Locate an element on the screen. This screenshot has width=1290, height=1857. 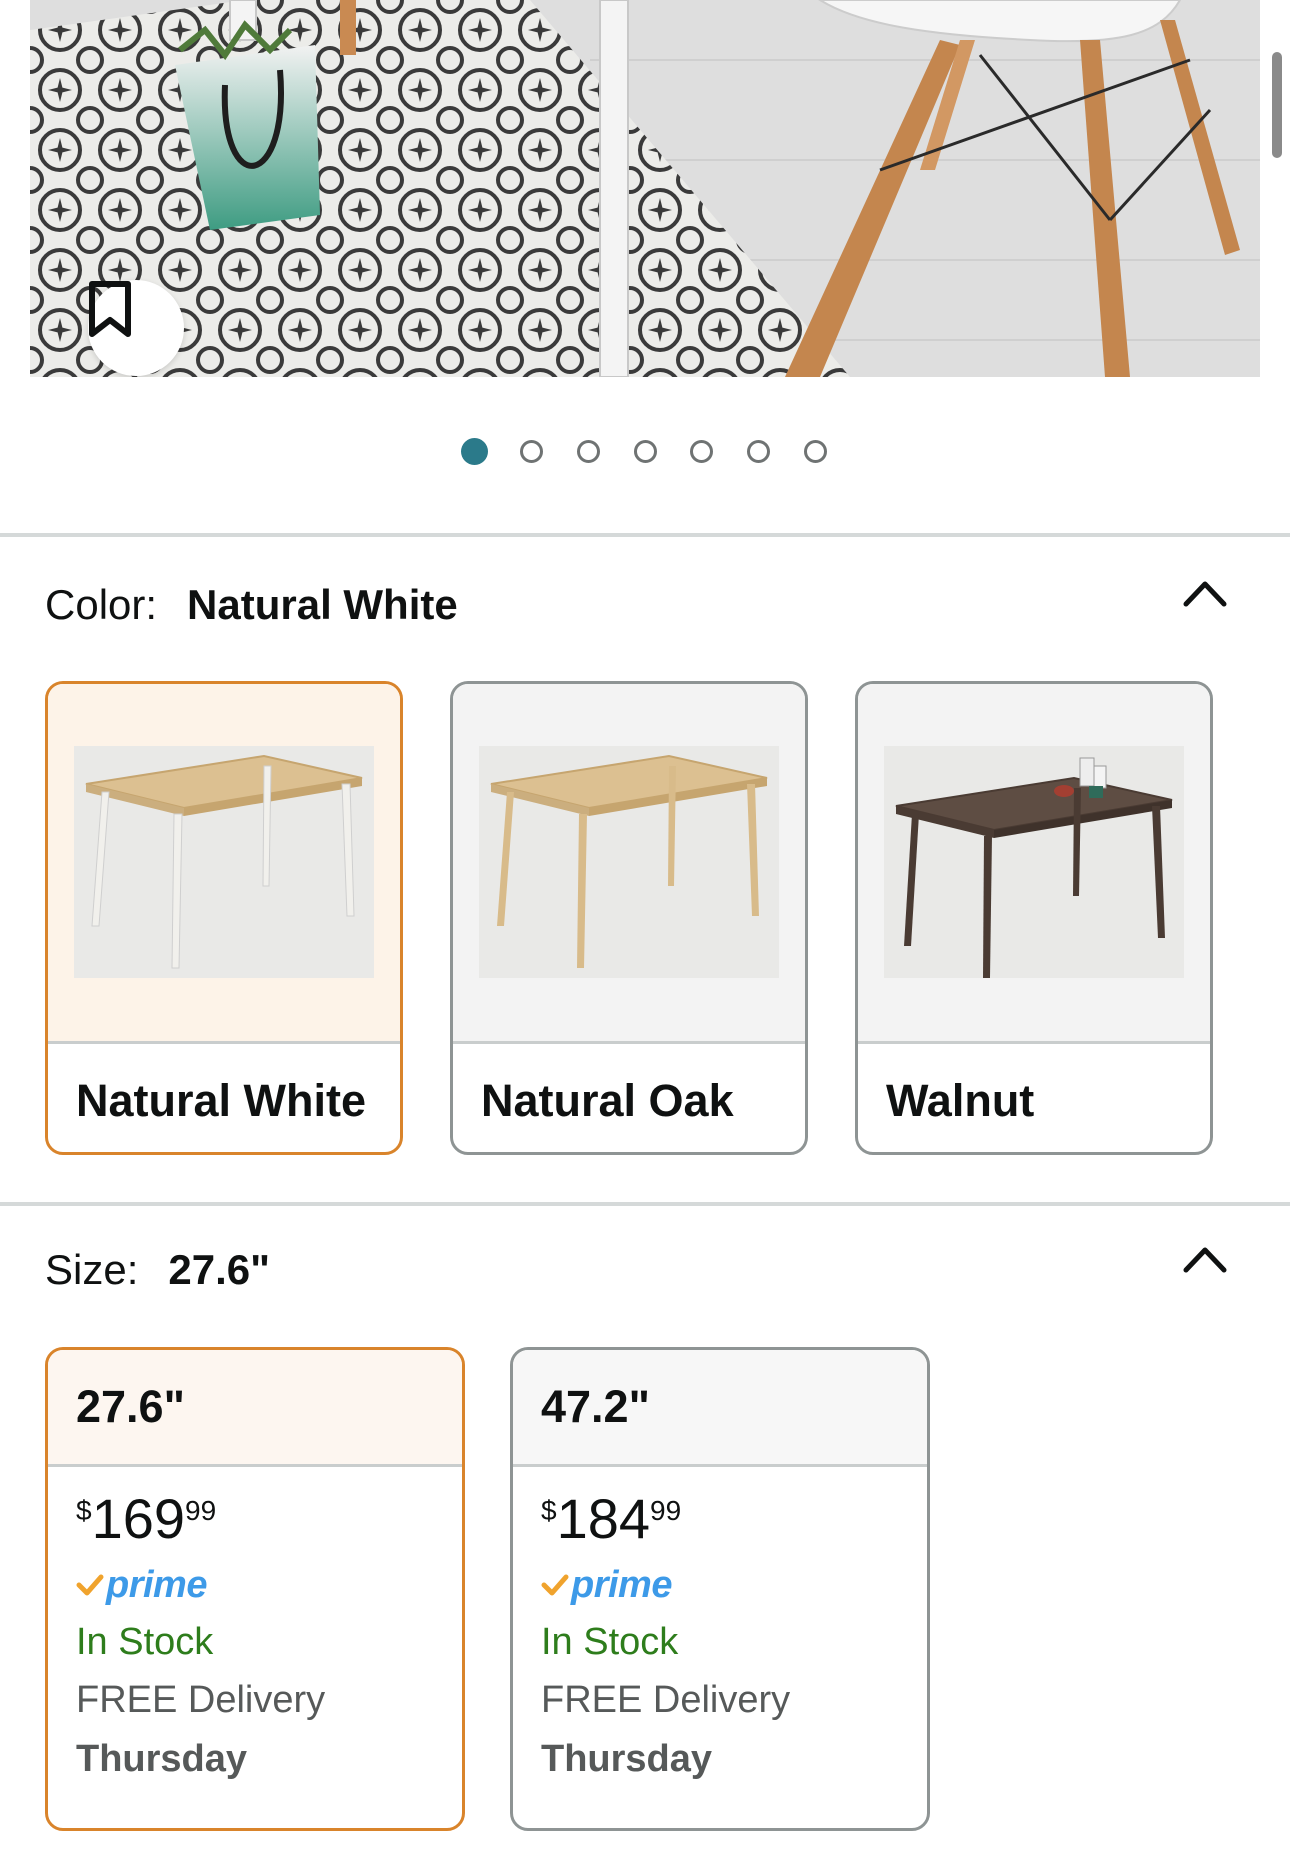
color-option-natural-white: Natural White is located at coordinates (224, 918).